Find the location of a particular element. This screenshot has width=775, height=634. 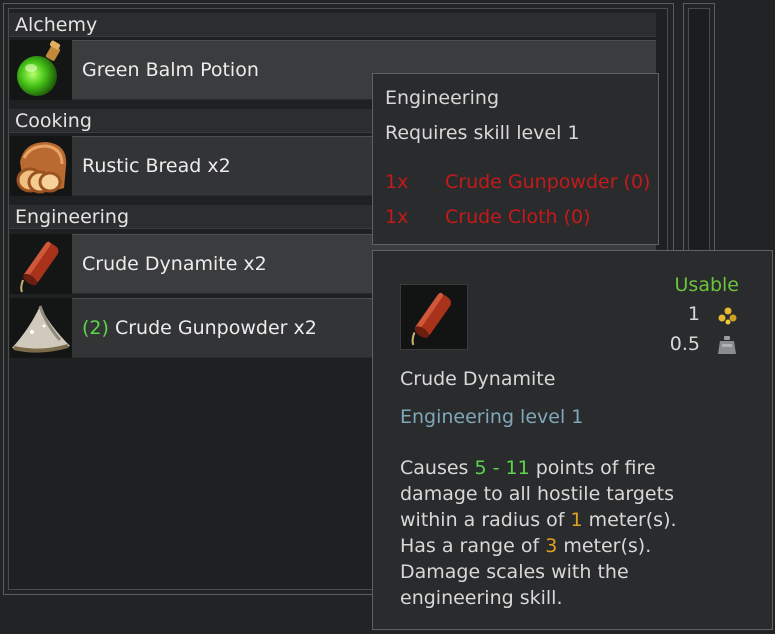

desc-text: points of fire is located at coordinates (592, 468).